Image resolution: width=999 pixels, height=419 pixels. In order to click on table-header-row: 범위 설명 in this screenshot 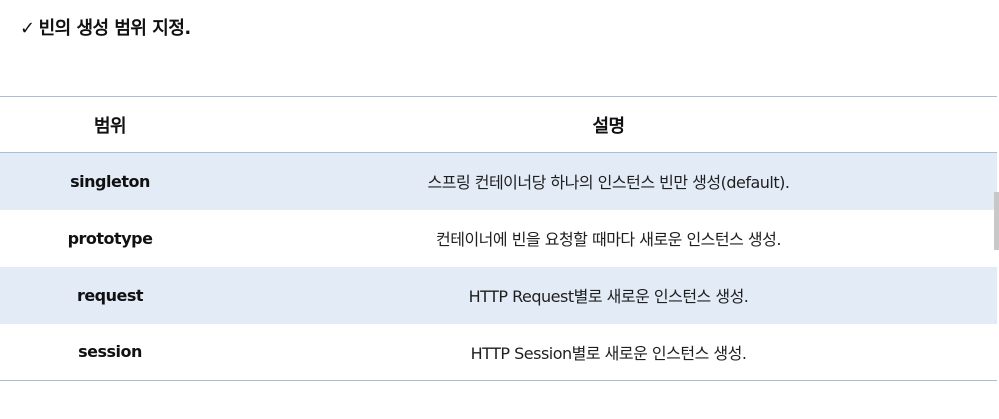, I will do `click(498, 124)`.